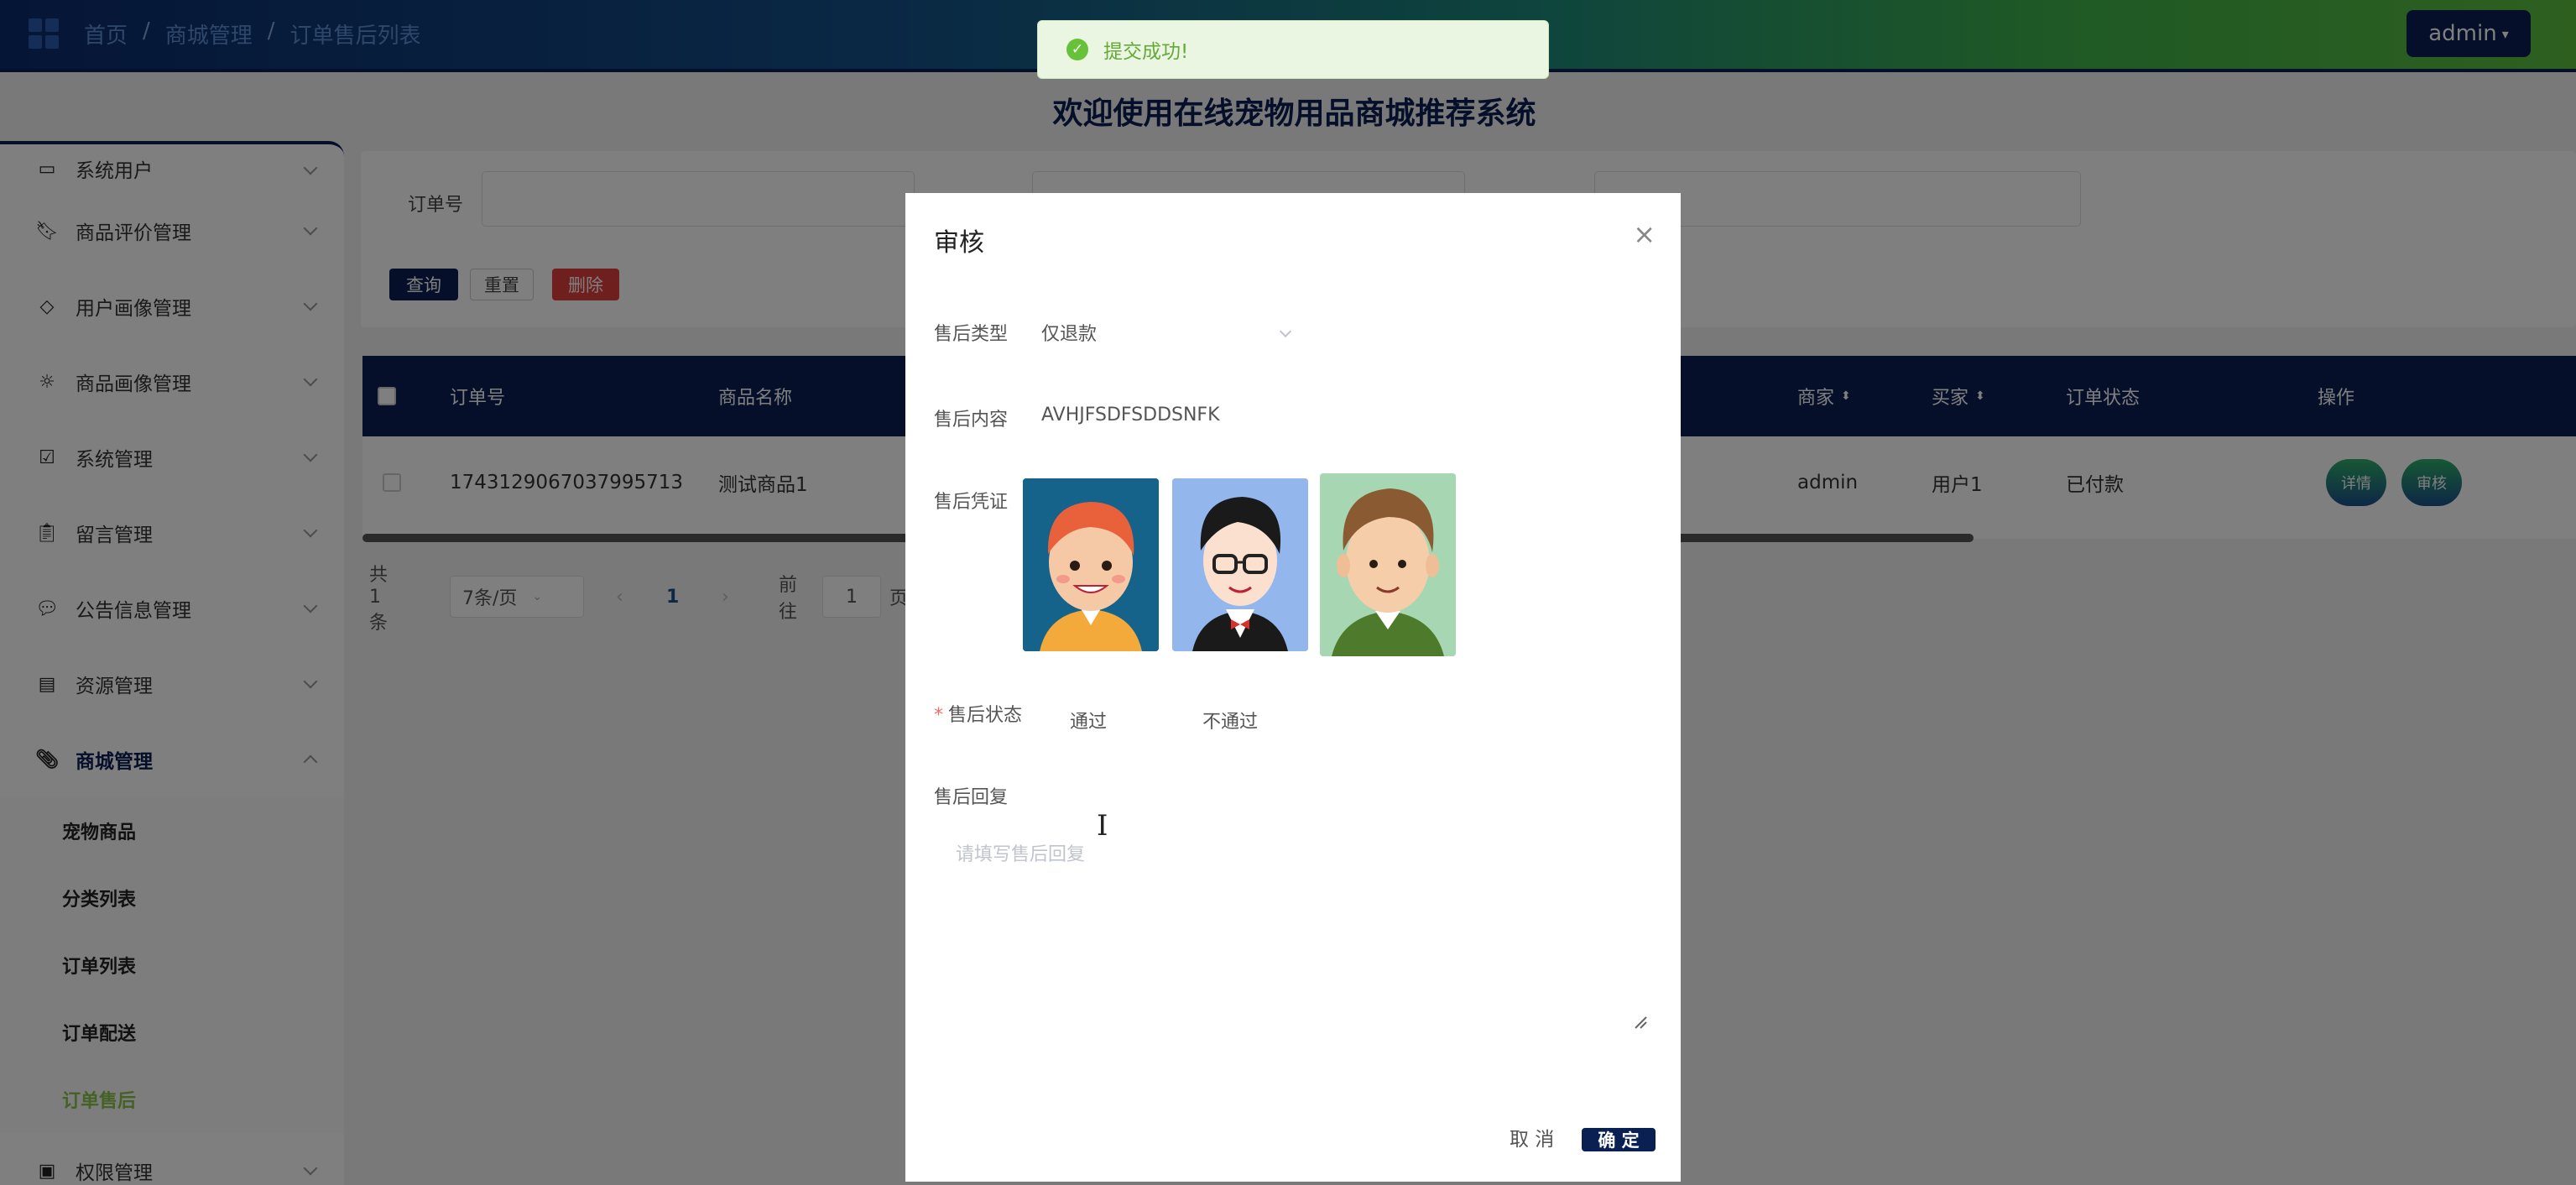 The image size is (2576, 1185). What do you see at coordinates (985, 715) in the screenshot?
I see `after-sale-status-text: 售后状态` at bounding box center [985, 715].